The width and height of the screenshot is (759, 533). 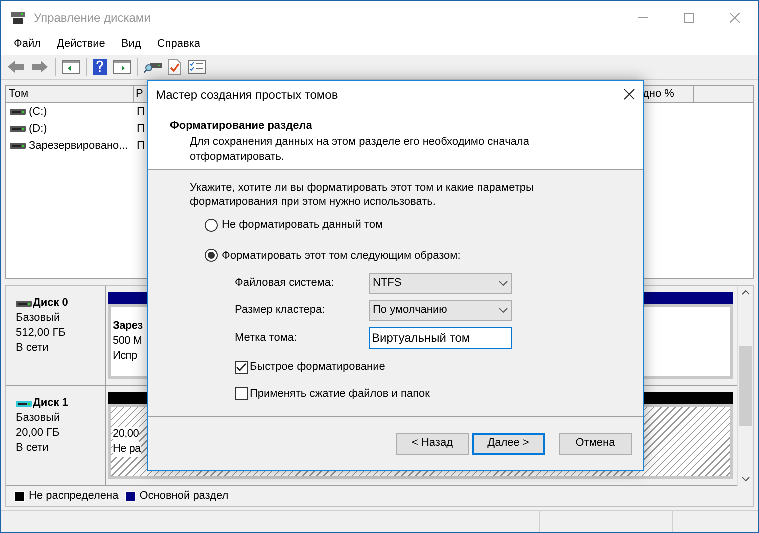 I want to click on checkbox-label: Применять сжатие файлов и папок, so click(x=340, y=394).